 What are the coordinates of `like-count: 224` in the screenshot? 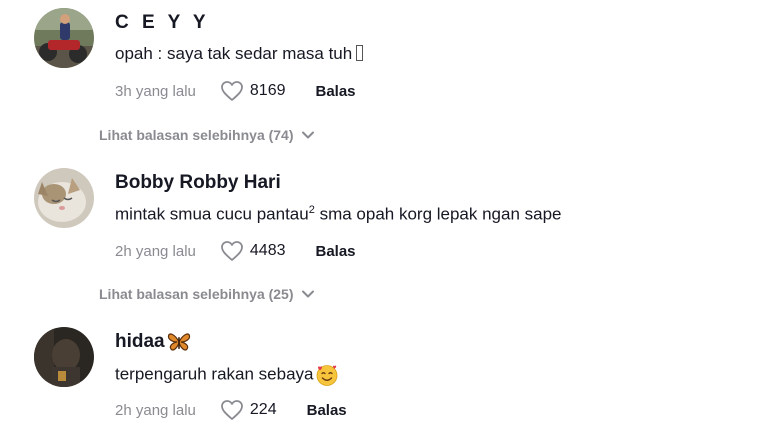 It's located at (263, 409).